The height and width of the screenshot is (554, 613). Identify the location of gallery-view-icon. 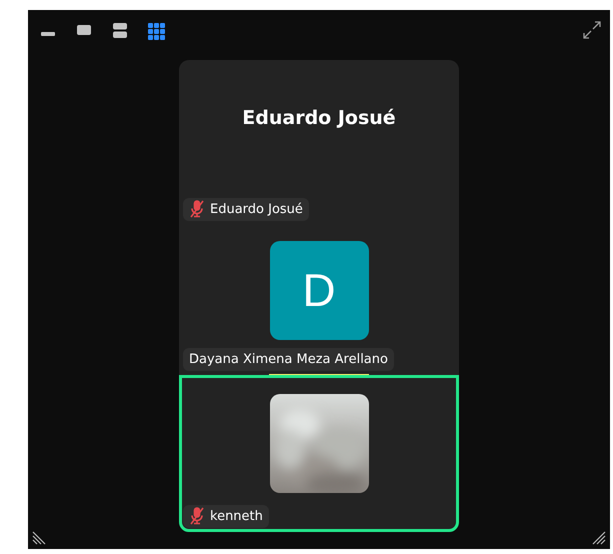
(156, 30).